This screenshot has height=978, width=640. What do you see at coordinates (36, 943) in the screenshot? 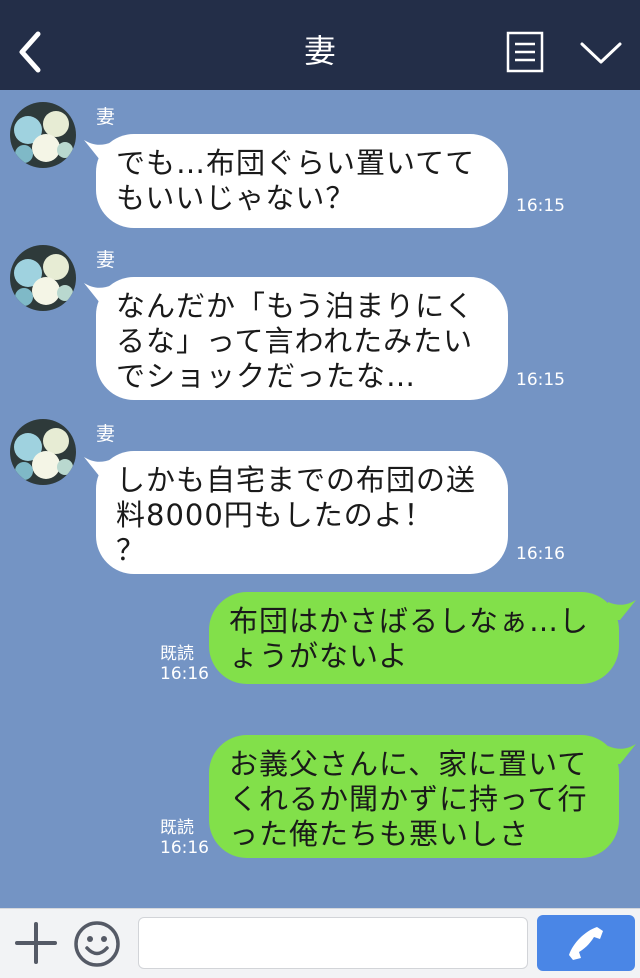
I see `plus-icon` at bounding box center [36, 943].